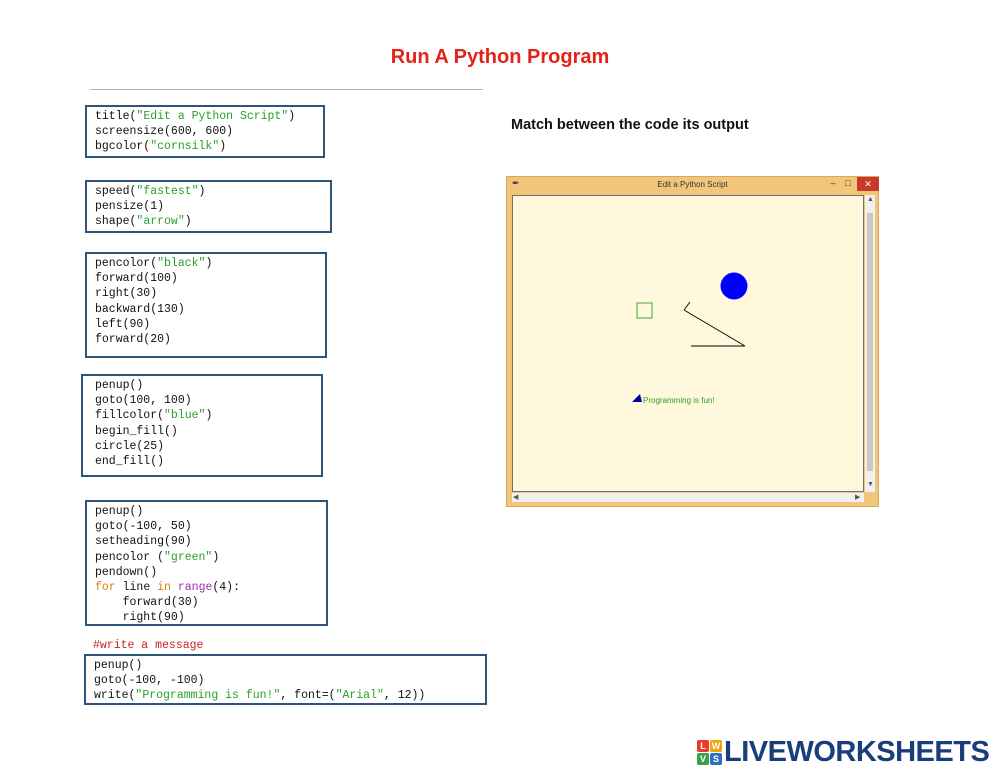 Image resolution: width=1000 pixels, height=772 pixels. I want to click on code-token: "arrow", so click(160, 222).